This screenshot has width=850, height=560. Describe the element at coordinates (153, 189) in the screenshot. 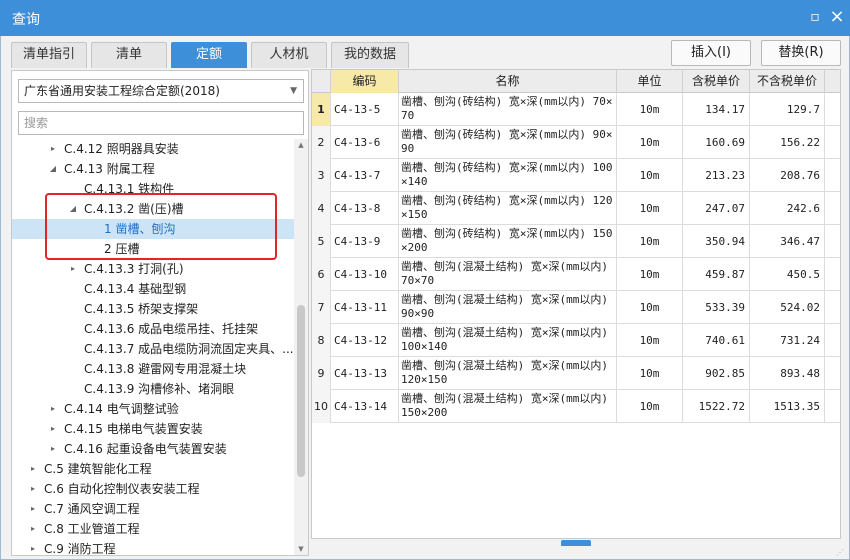

I see `tree-item: C.4.13.1 铁构件` at that location.